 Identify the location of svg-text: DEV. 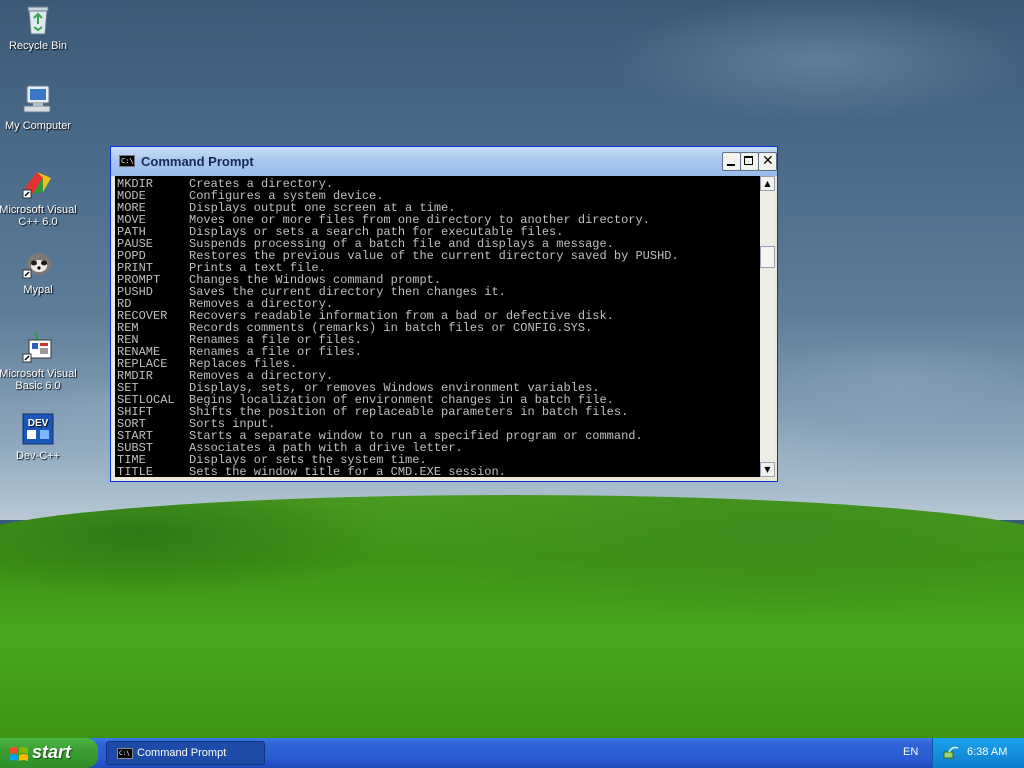
(38, 423).